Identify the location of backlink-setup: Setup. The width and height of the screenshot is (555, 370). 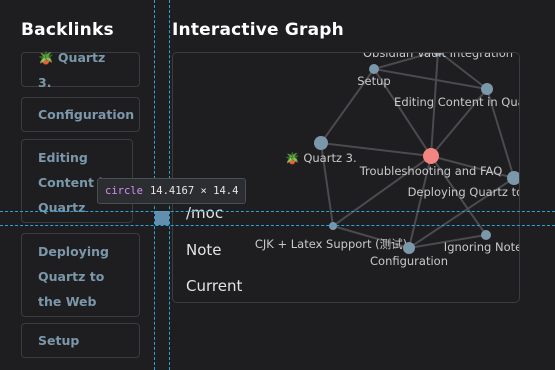
(80, 340).